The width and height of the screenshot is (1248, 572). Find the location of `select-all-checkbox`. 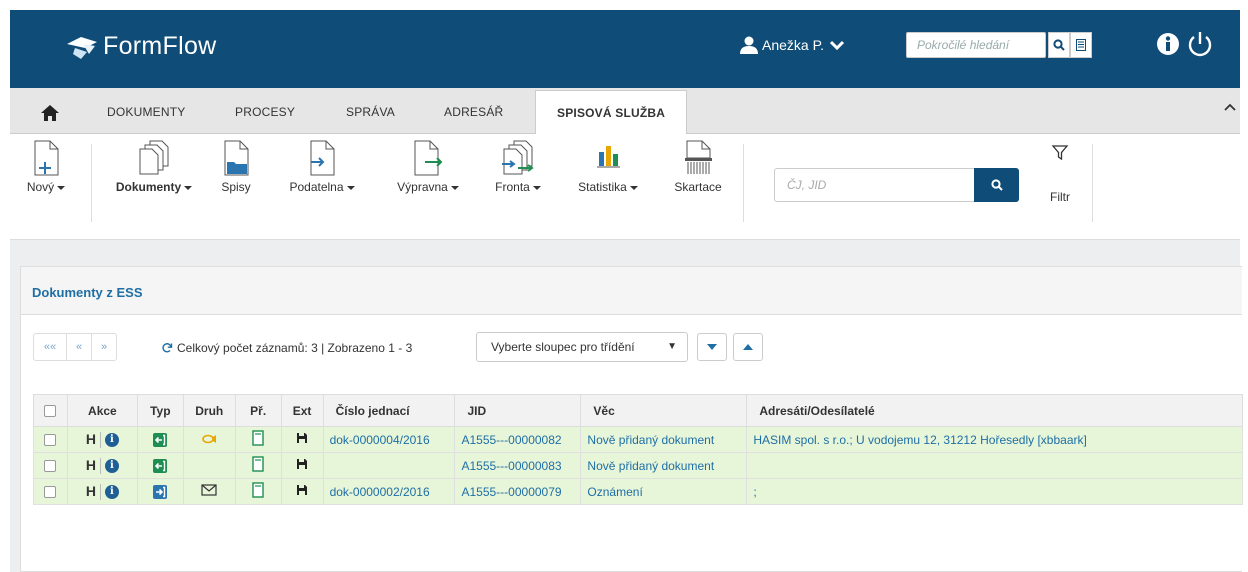

select-all-checkbox is located at coordinates (50, 411).